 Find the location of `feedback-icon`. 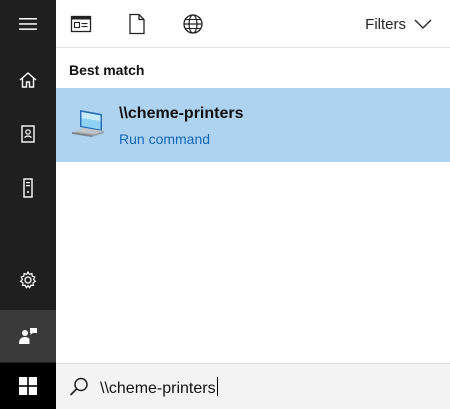

feedback-icon is located at coordinates (28, 336).